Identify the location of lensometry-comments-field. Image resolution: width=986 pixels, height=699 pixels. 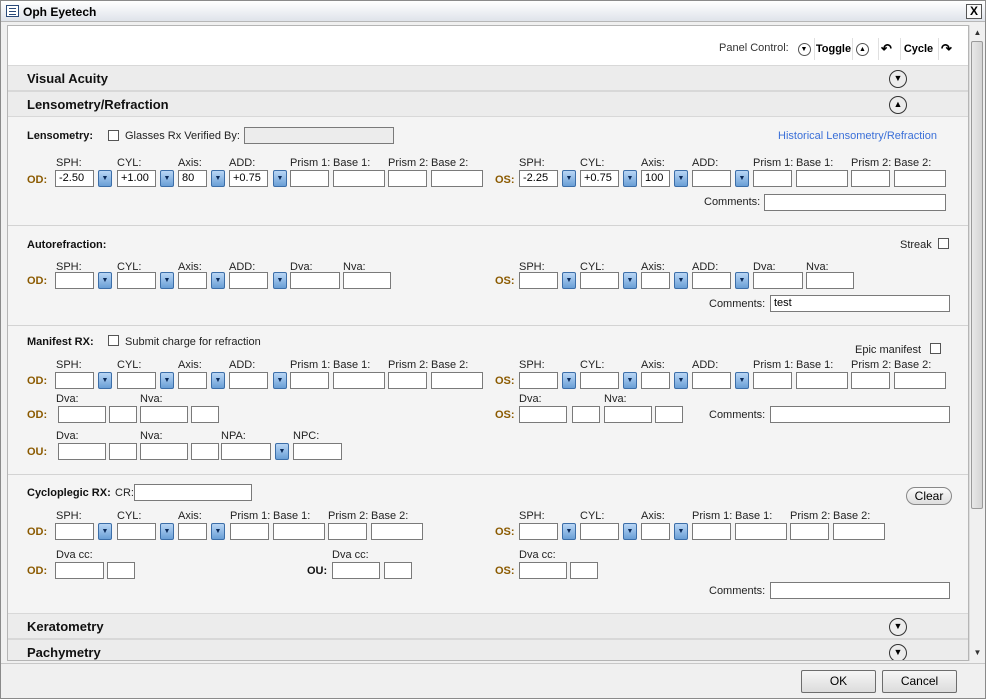
(855, 202).